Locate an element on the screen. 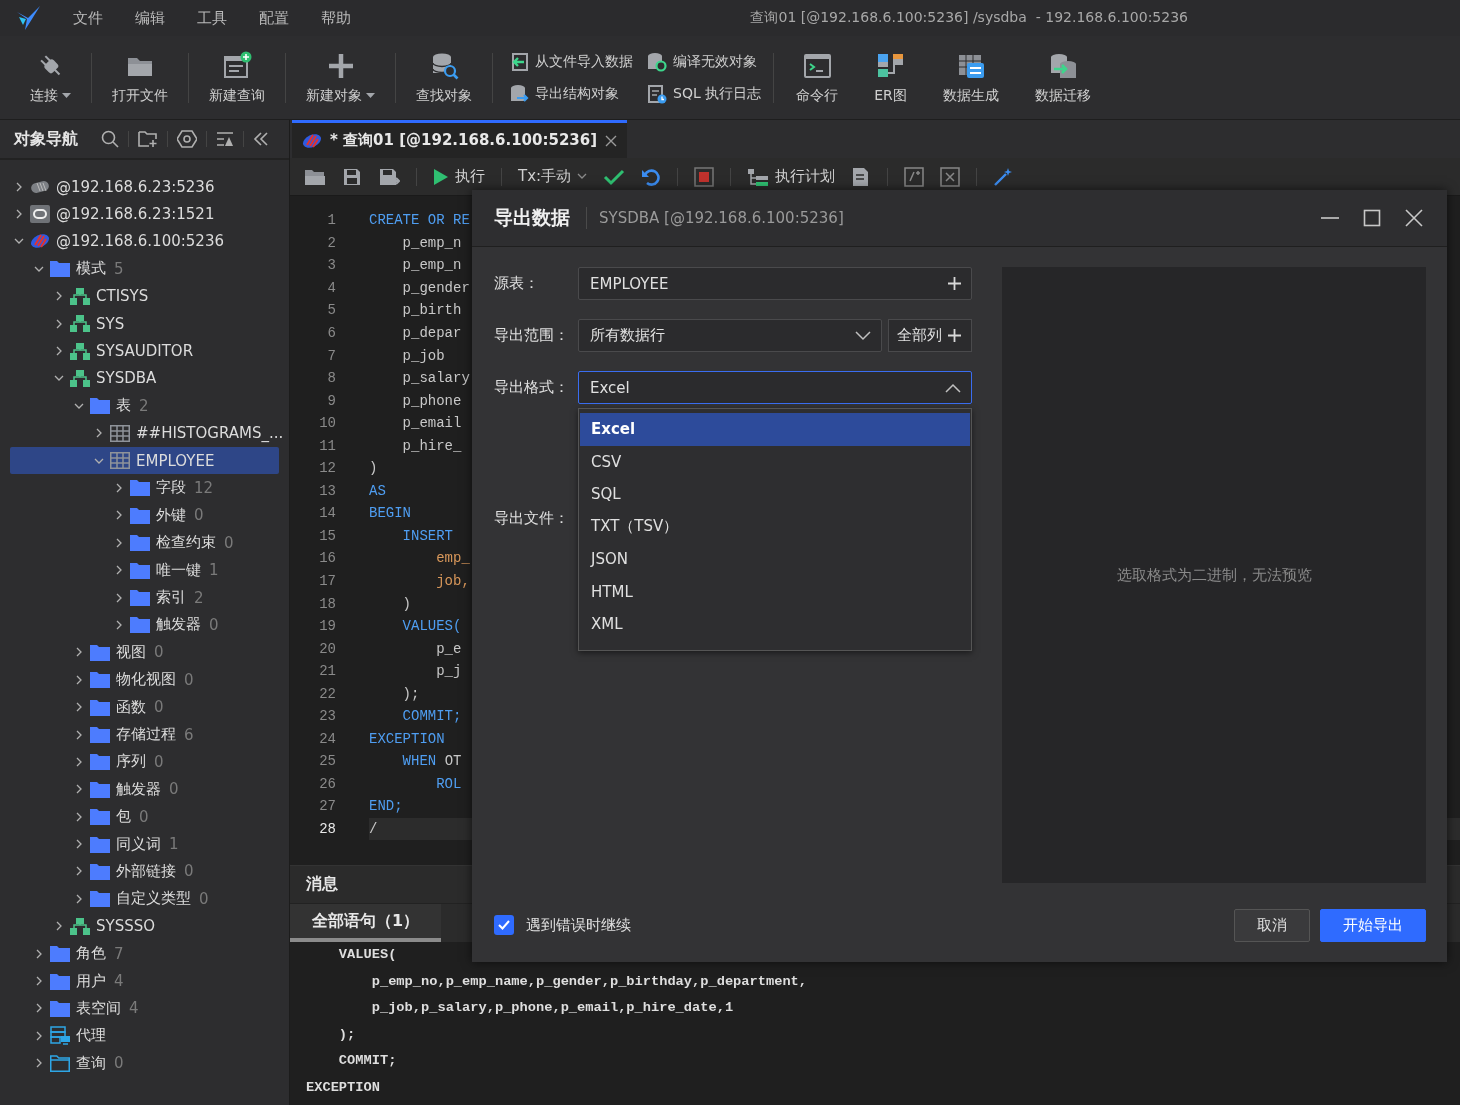 The image size is (1460, 1105). menu-item: 工具 is located at coordinates (212, 18).